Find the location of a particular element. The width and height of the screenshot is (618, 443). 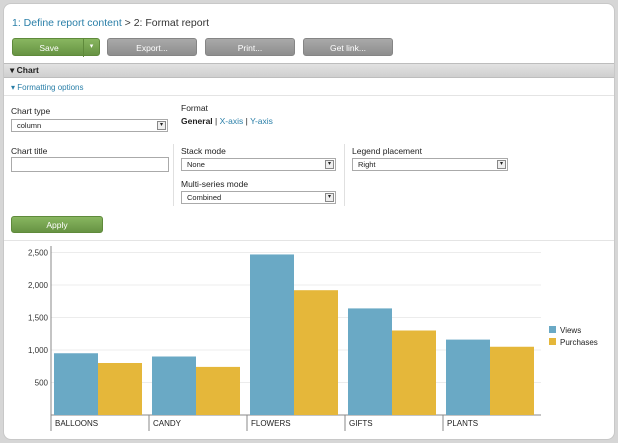

stack-mode-value: None is located at coordinates (196, 164).